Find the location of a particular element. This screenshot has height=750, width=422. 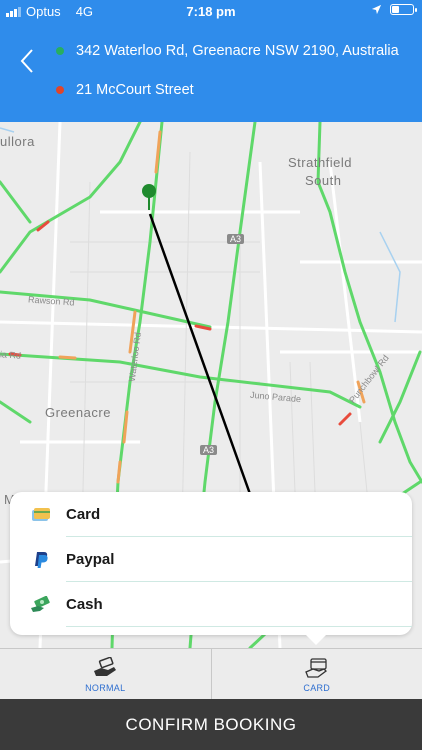

payment-option-cash: Cash is located at coordinates (211, 605).